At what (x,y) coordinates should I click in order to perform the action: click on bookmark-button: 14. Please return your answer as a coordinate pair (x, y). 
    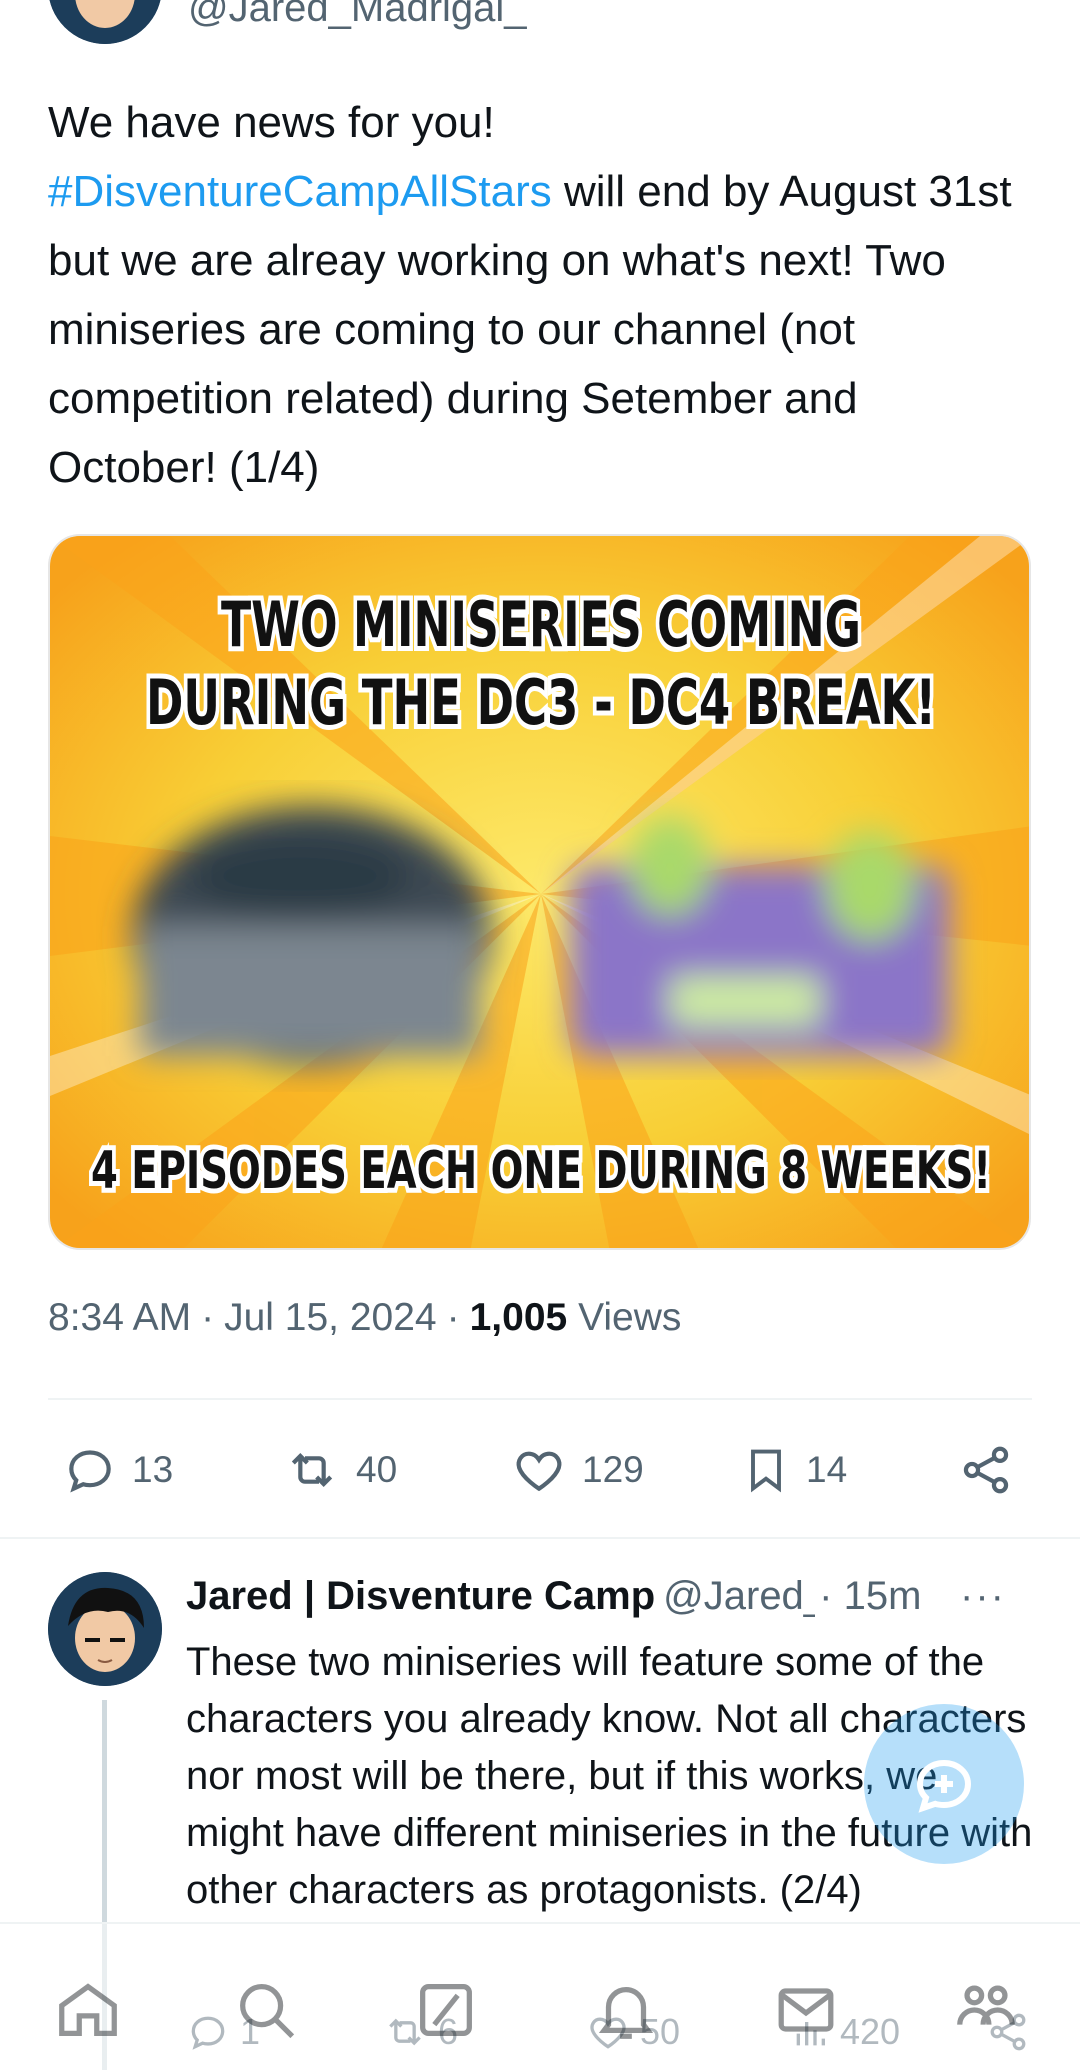
    Looking at the image, I should click on (793, 1470).